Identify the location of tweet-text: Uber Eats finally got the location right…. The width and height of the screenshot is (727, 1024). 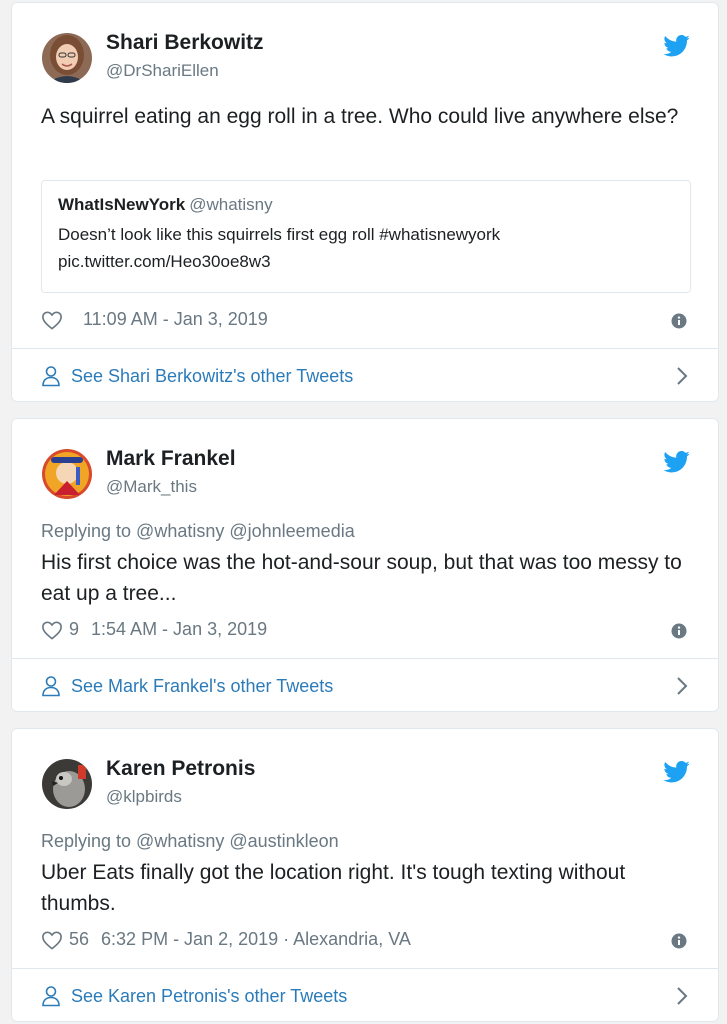
(333, 888).